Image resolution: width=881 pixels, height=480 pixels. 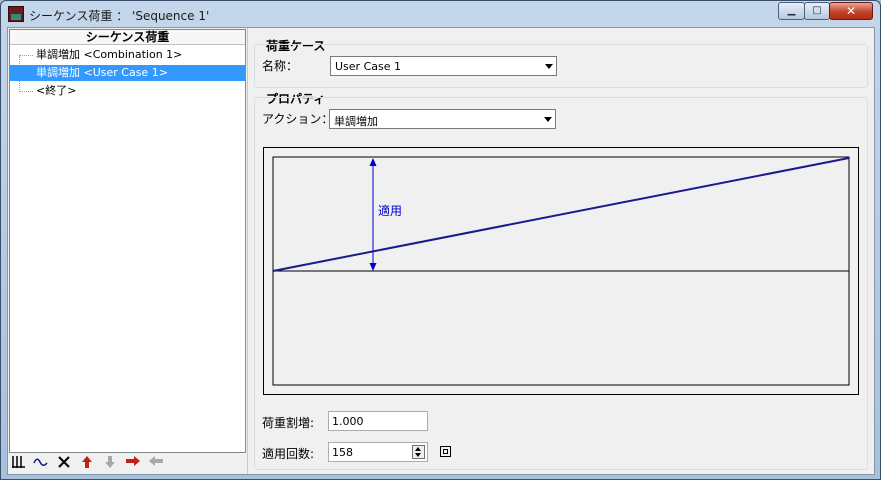 I want to click on tree-header: シーケンス荷重, so click(x=127, y=37).